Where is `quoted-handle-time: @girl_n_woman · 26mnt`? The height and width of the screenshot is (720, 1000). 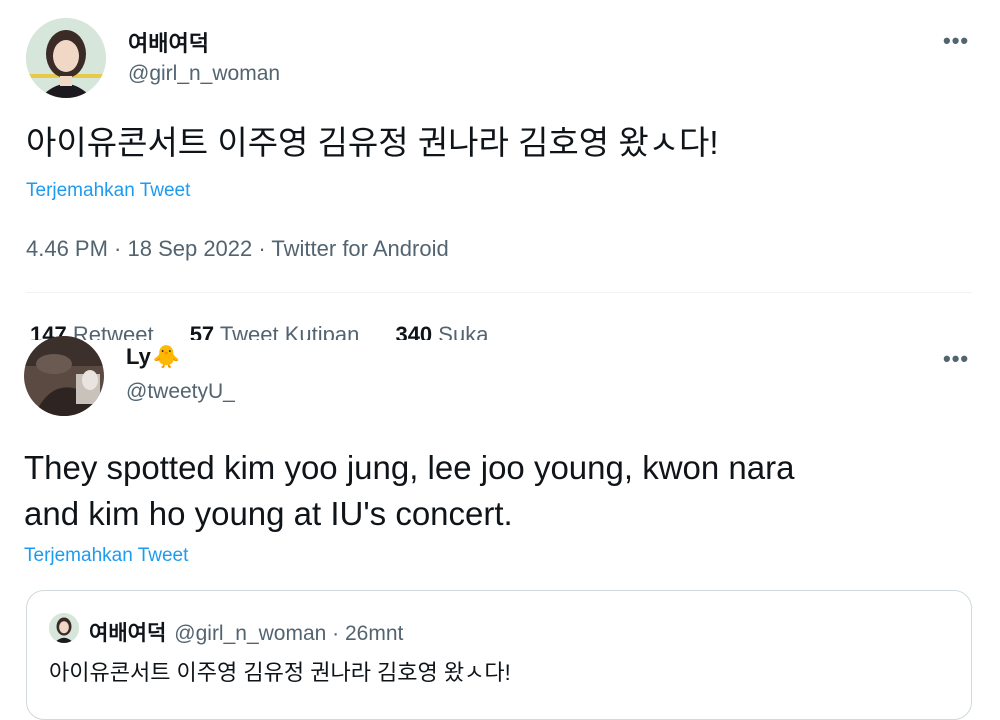 quoted-handle-time: @girl_n_woman · 26mnt is located at coordinates (289, 633).